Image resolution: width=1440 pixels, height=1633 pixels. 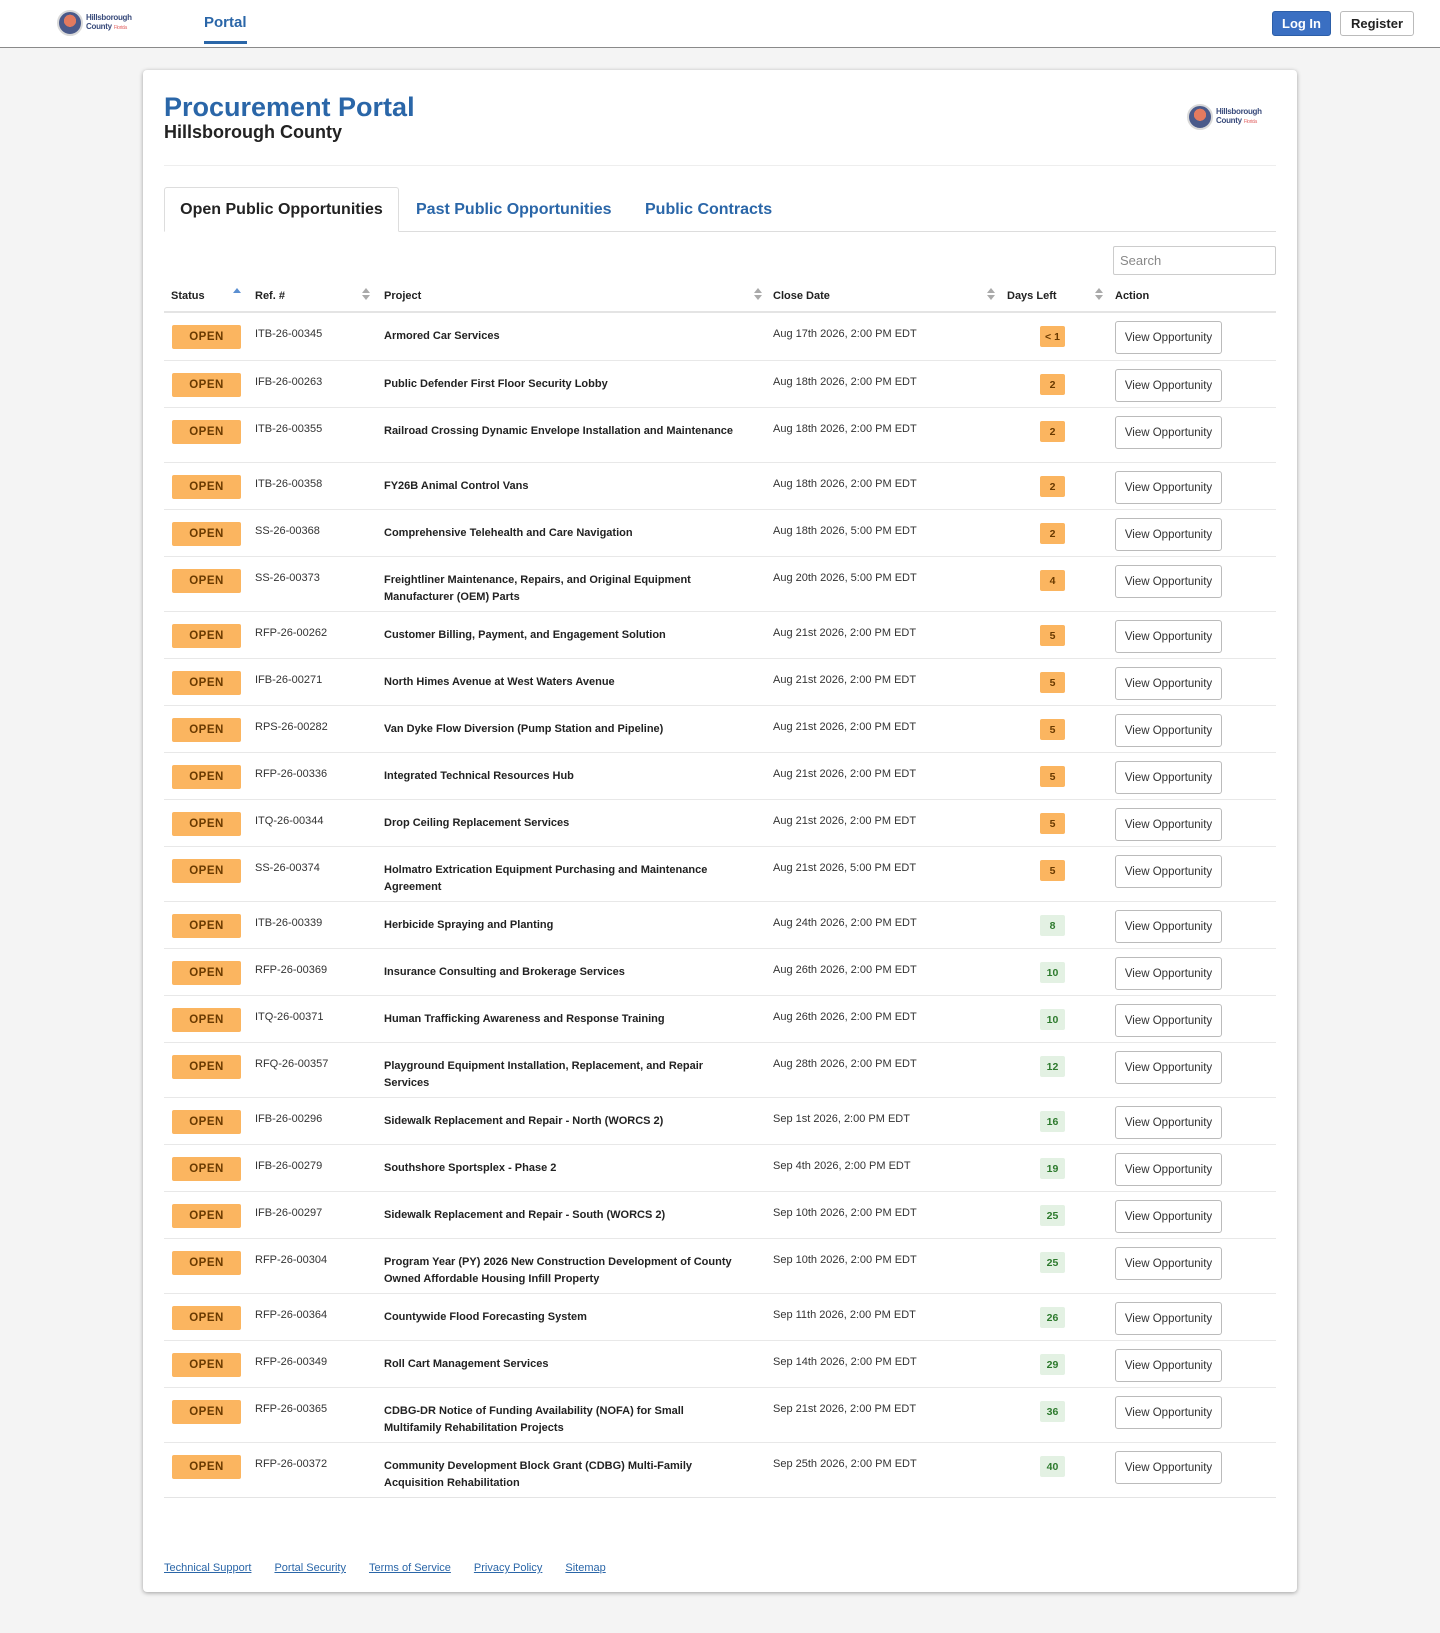 What do you see at coordinates (1194, 260) in the screenshot?
I see `search-input` at bounding box center [1194, 260].